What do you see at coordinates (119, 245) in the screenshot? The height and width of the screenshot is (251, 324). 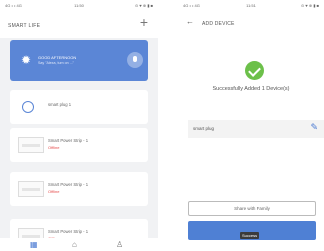 I see `profile-tab-icon: ♙` at bounding box center [119, 245].